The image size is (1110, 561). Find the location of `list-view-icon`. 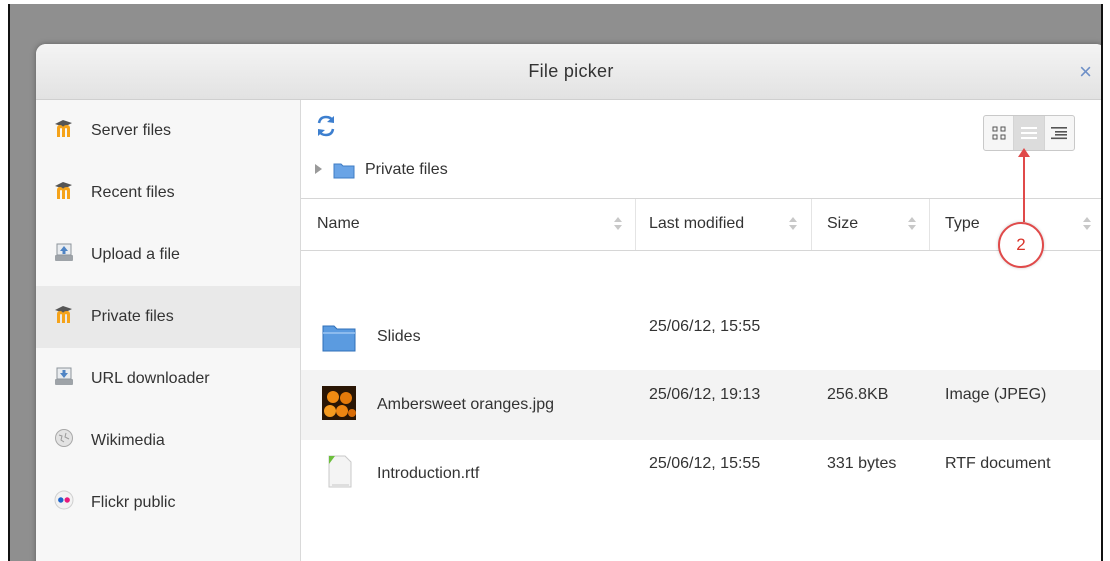

list-view-icon is located at coordinates (1028, 133).